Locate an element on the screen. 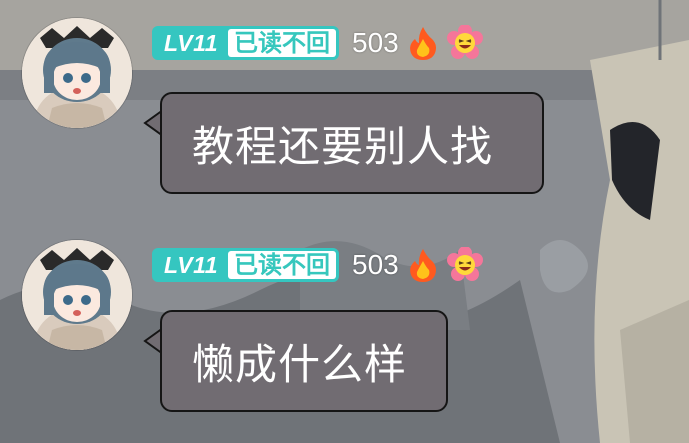  message-bubble: 教程还要别人找 is located at coordinates (352, 143).